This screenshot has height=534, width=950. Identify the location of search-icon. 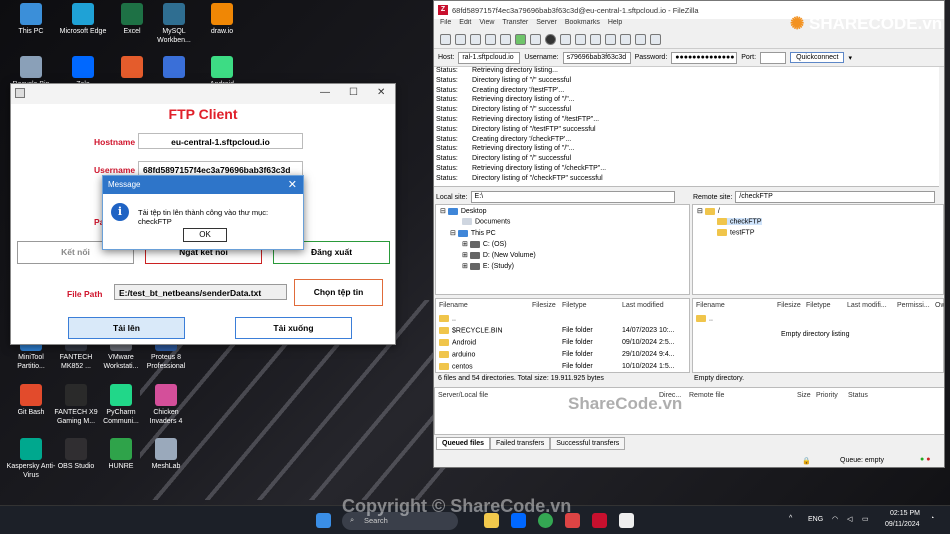
(655, 39).